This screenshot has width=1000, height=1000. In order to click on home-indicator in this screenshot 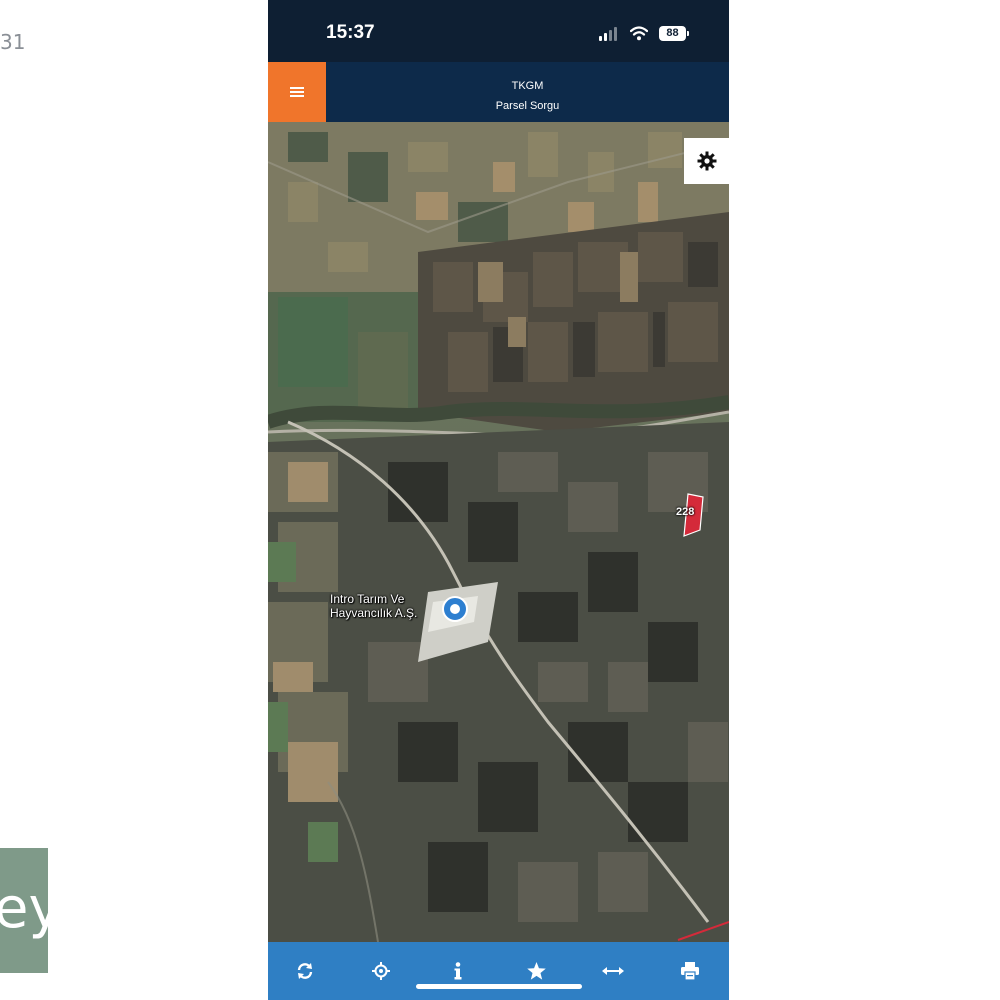, I will do `click(499, 986)`.